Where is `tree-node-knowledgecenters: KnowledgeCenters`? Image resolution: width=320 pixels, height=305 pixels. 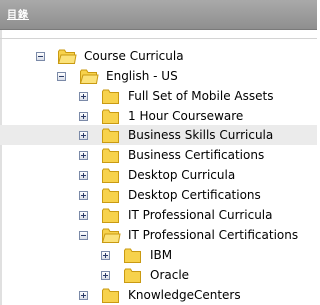 tree-node-knowledgecenters: KnowledgeCenters is located at coordinates (158, 295).